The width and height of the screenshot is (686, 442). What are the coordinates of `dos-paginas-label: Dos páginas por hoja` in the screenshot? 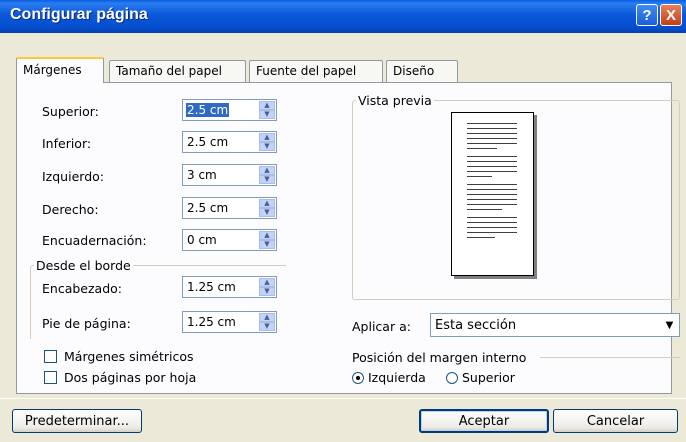 It's located at (130, 377).